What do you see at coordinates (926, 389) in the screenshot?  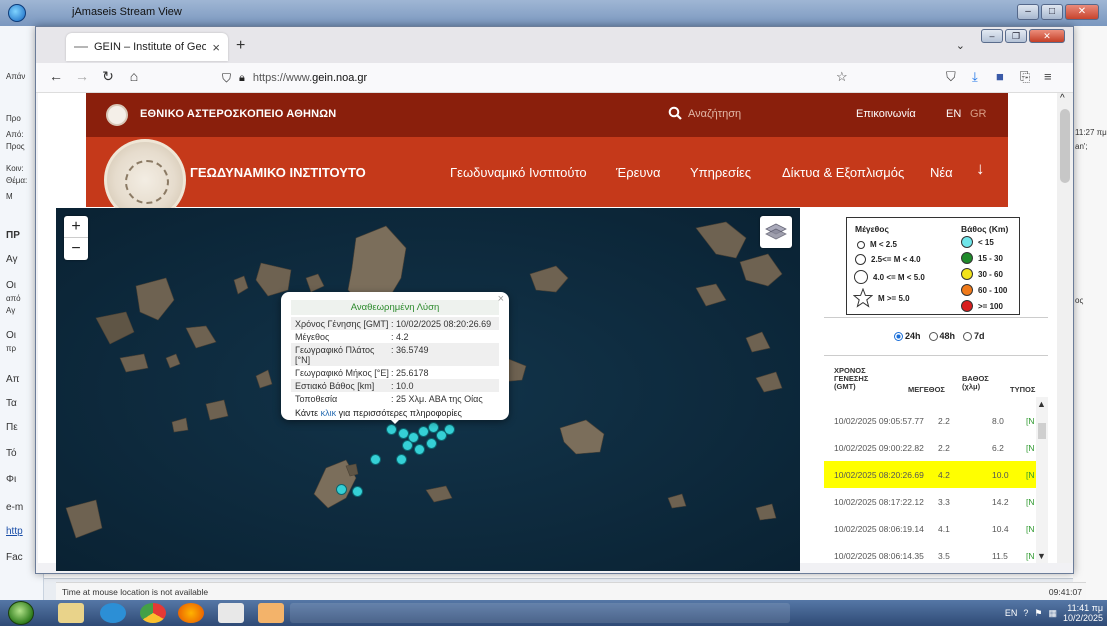 I see `header-magnitude: ΜΕΓΕΘΟΣ` at bounding box center [926, 389].